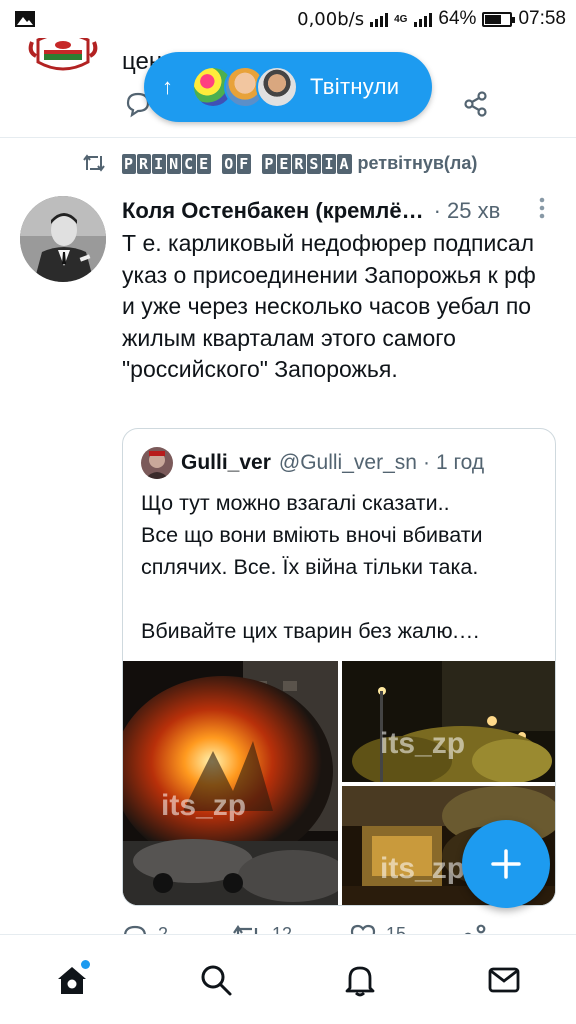  What do you see at coordinates (25, 19) in the screenshot?
I see `gallery-icon` at bounding box center [25, 19].